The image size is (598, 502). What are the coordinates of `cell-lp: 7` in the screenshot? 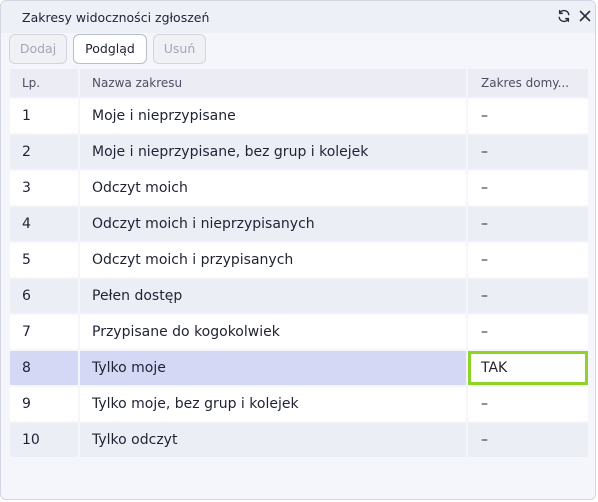 It's located at (44, 332).